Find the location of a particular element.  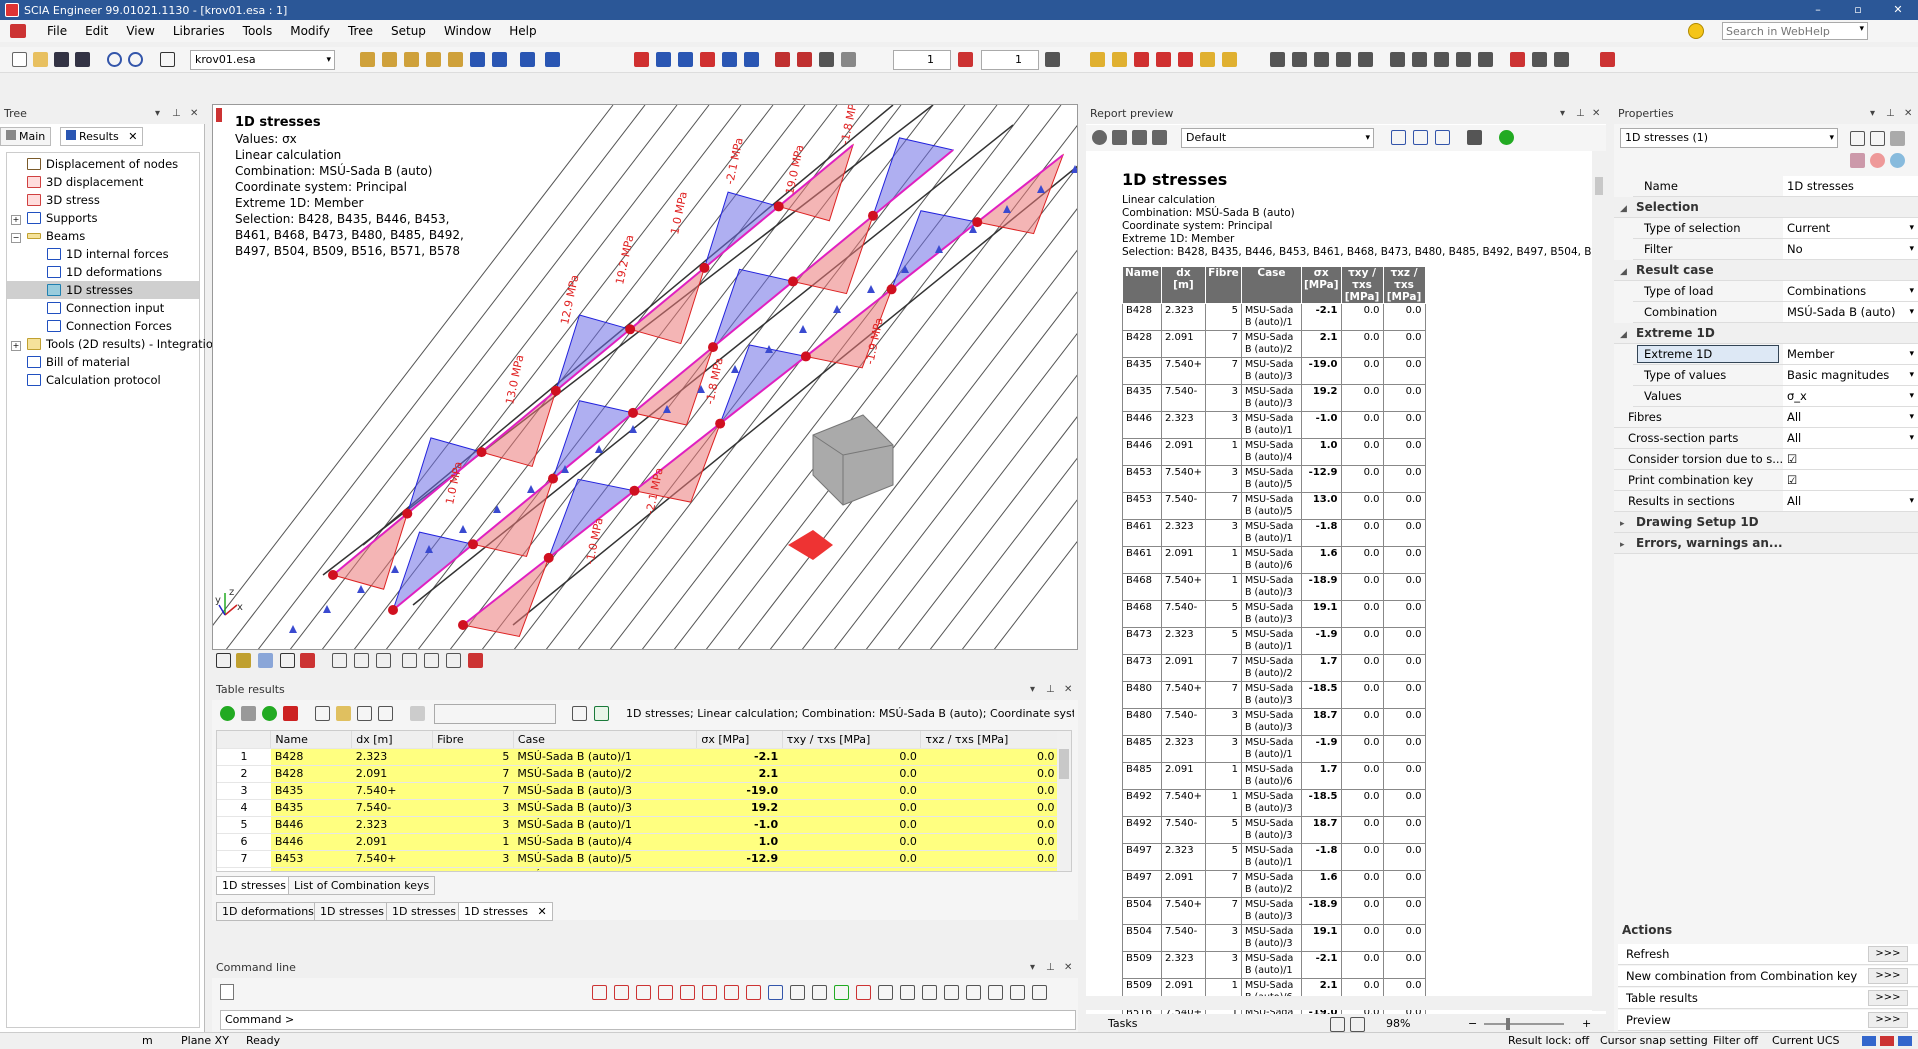

status-unit: m is located at coordinates (147, 1041).